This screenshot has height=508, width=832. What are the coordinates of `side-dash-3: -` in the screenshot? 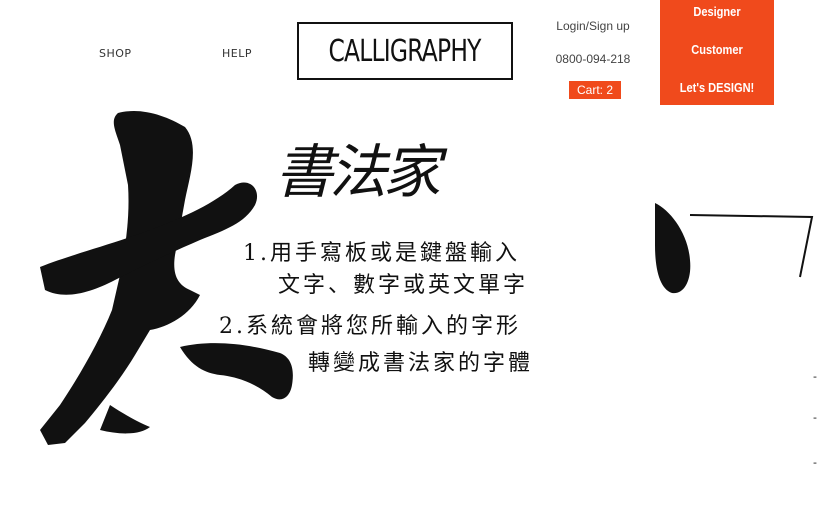 It's located at (815, 462).